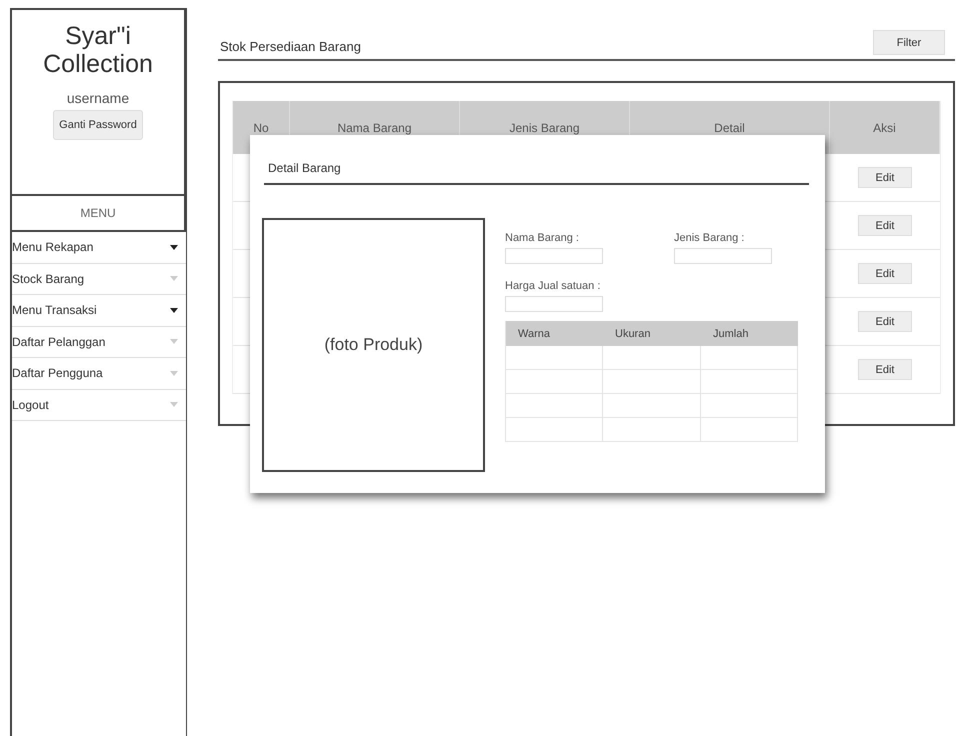 This screenshot has width=959, height=736. Describe the element at coordinates (59, 341) in the screenshot. I see `sidebar-item-label: Daftar Pelanggan` at that location.